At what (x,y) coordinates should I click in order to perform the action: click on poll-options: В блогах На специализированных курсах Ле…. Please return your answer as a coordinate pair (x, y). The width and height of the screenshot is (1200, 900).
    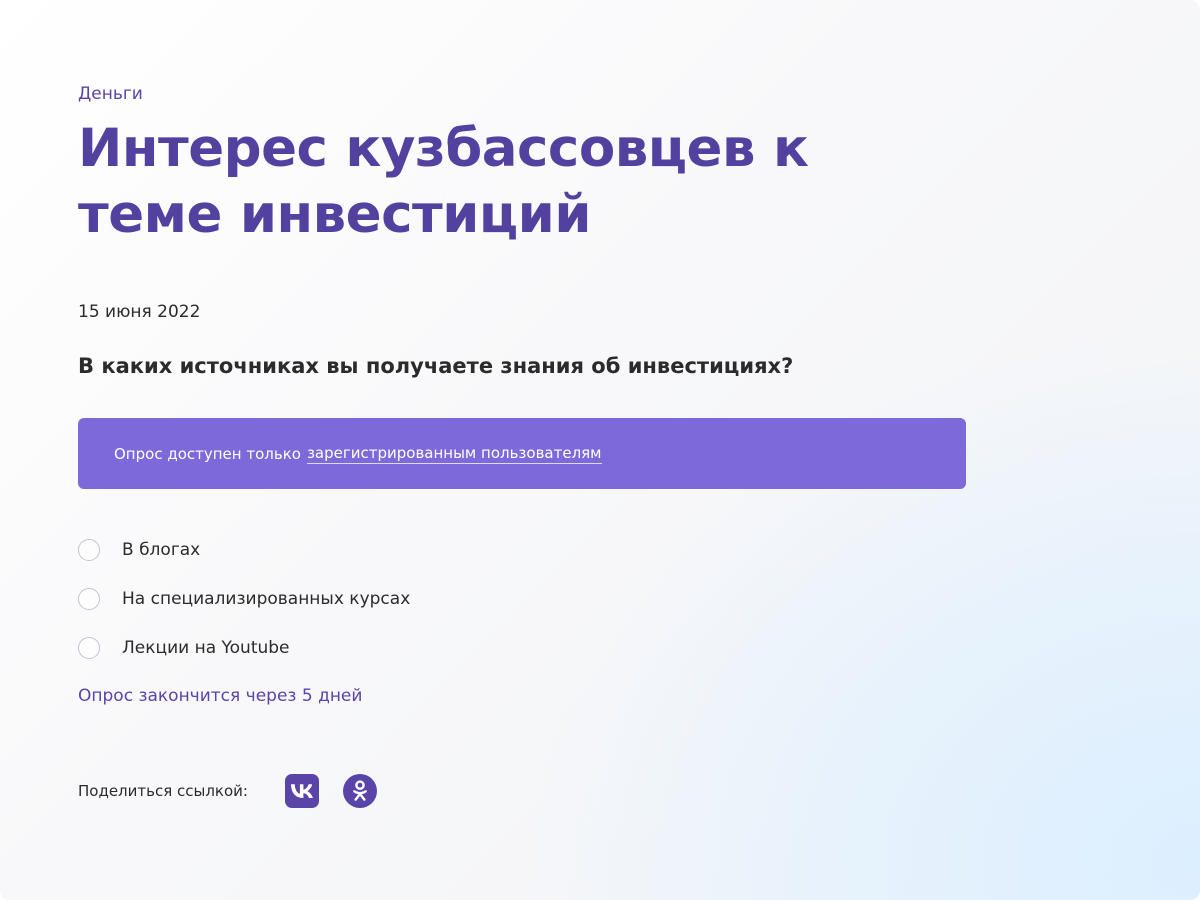
    Looking at the image, I should click on (523, 598).